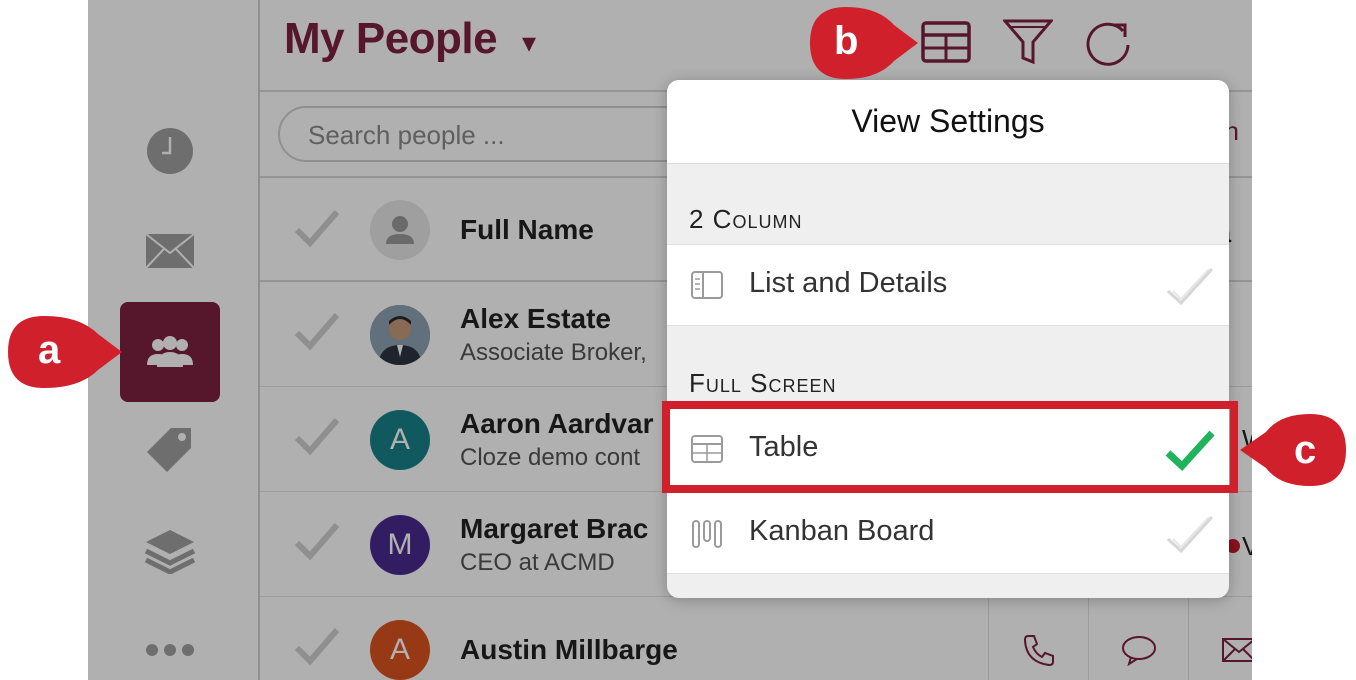 The width and height of the screenshot is (1356, 680). Describe the element at coordinates (948, 449) in the screenshot. I see `option-table: Table` at that location.